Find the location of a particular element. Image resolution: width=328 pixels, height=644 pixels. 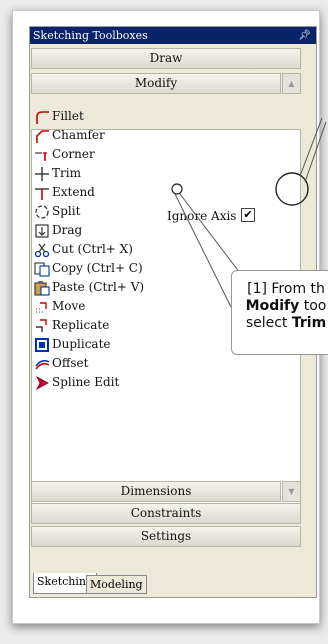

tool-replicate: Replicate is located at coordinates (99, 325).